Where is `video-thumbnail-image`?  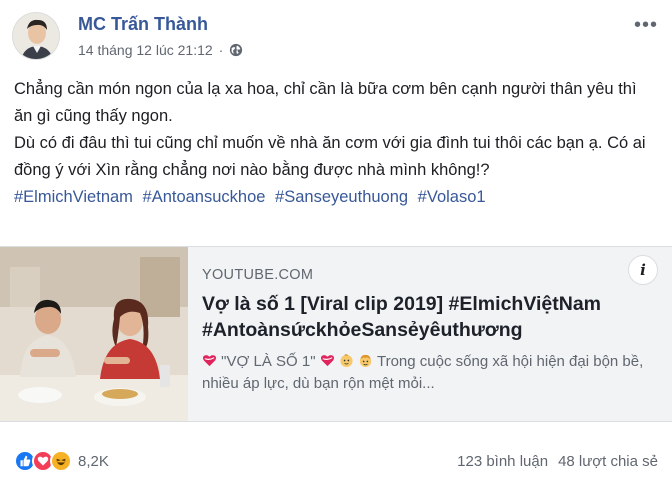 video-thumbnail-image is located at coordinates (94, 334).